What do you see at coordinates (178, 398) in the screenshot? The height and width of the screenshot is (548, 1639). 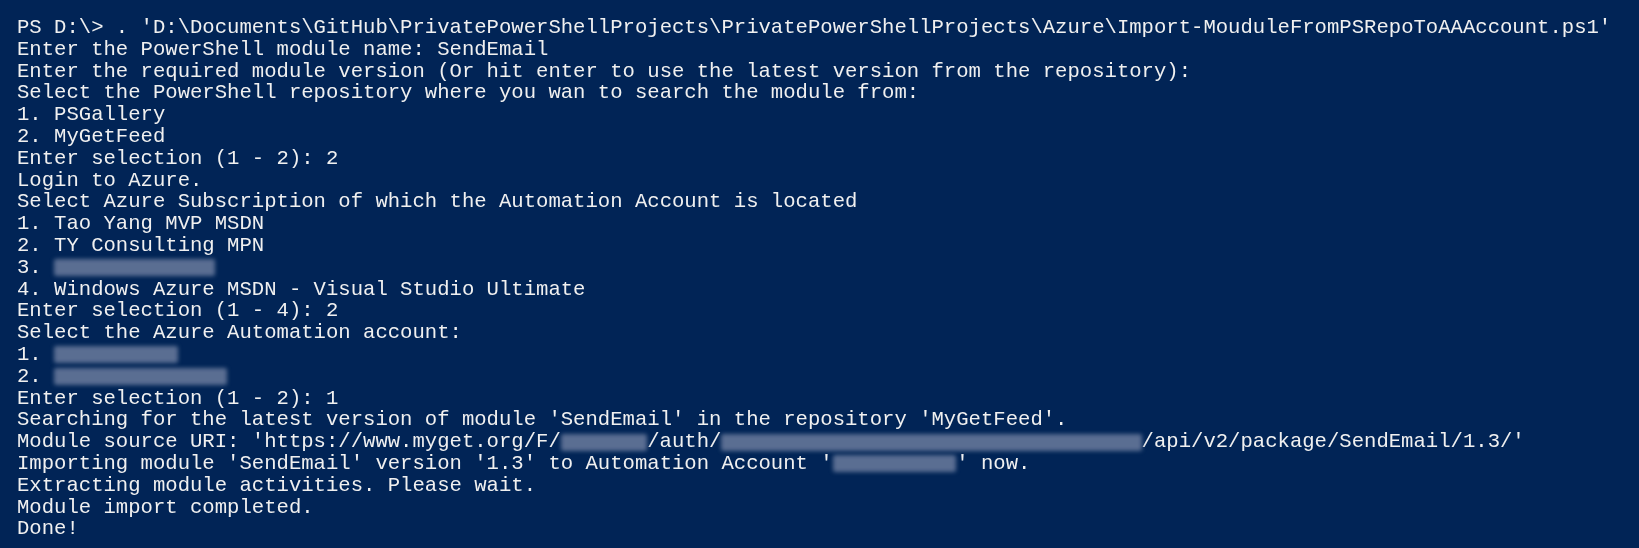 I see `console-text: Enter selection (1 - 2): 1` at bounding box center [178, 398].